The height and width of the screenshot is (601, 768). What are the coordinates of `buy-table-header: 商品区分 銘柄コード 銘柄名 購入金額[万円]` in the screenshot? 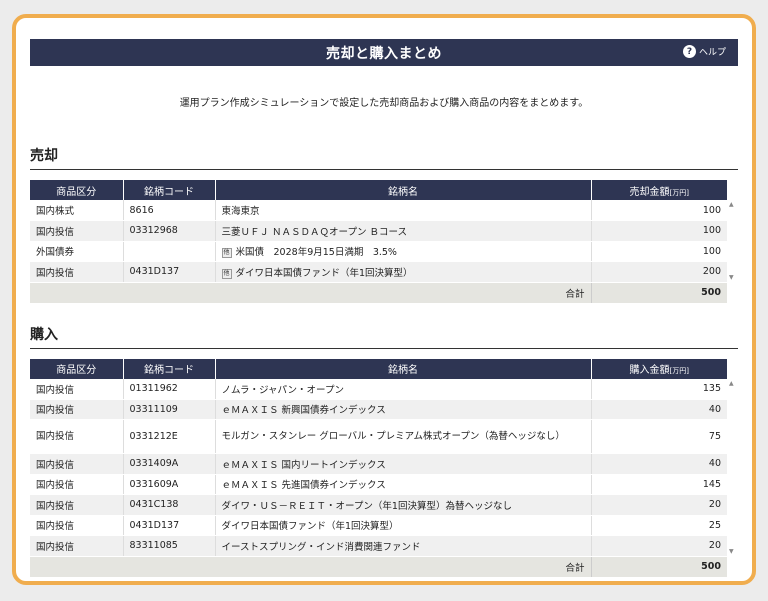 It's located at (378, 368).